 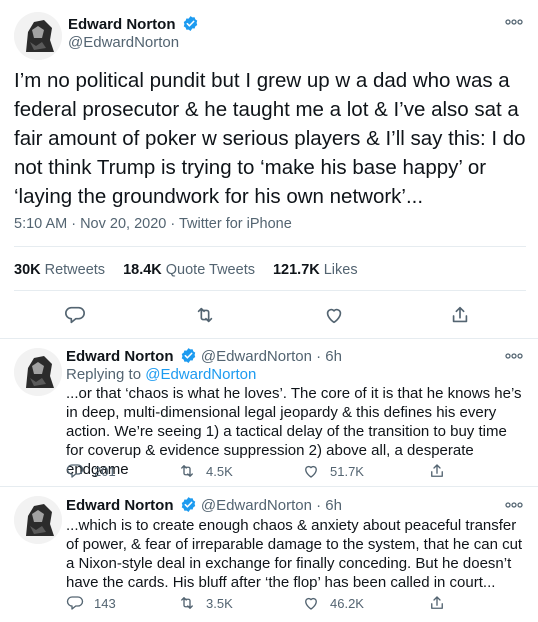 I want to click on retweet-action: 3.5K, so click(x=205, y=603).